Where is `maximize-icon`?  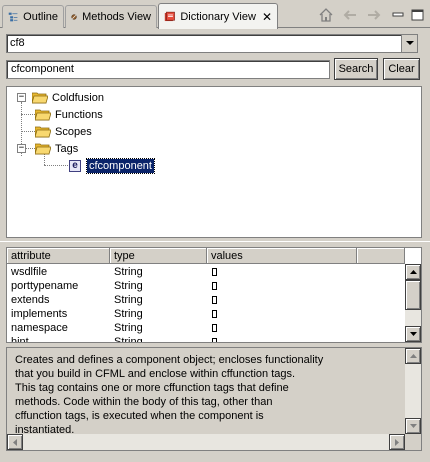
maximize-icon is located at coordinates (418, 15).